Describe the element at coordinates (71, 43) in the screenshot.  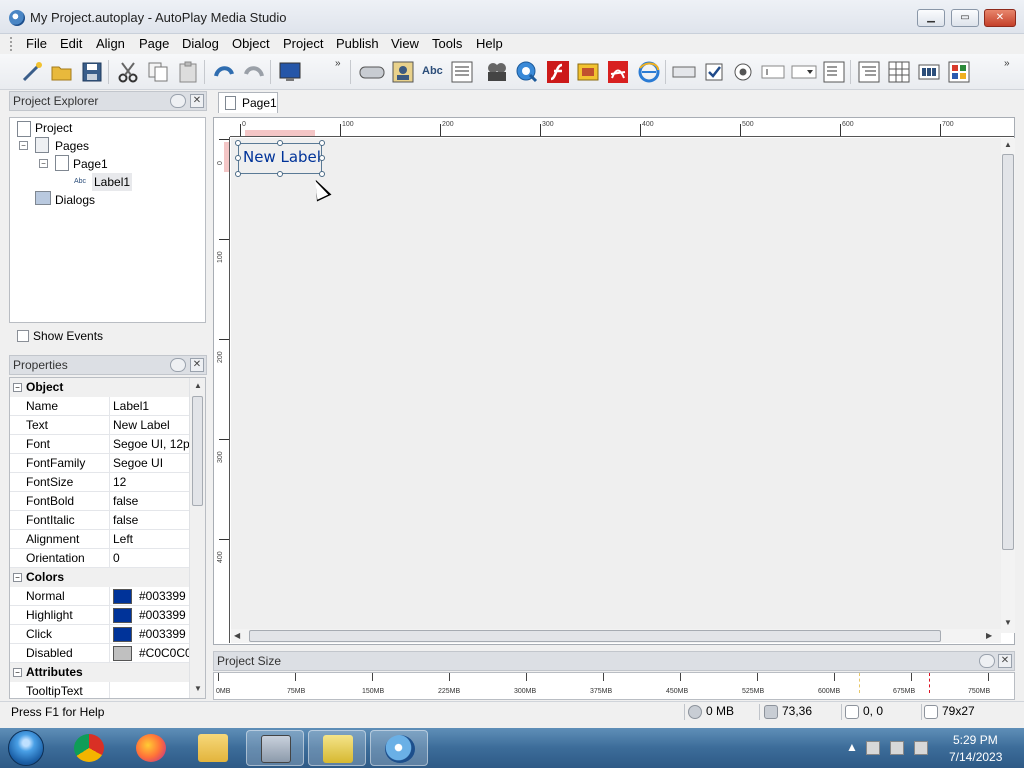
I see `menu-edit: Edit` at that location.